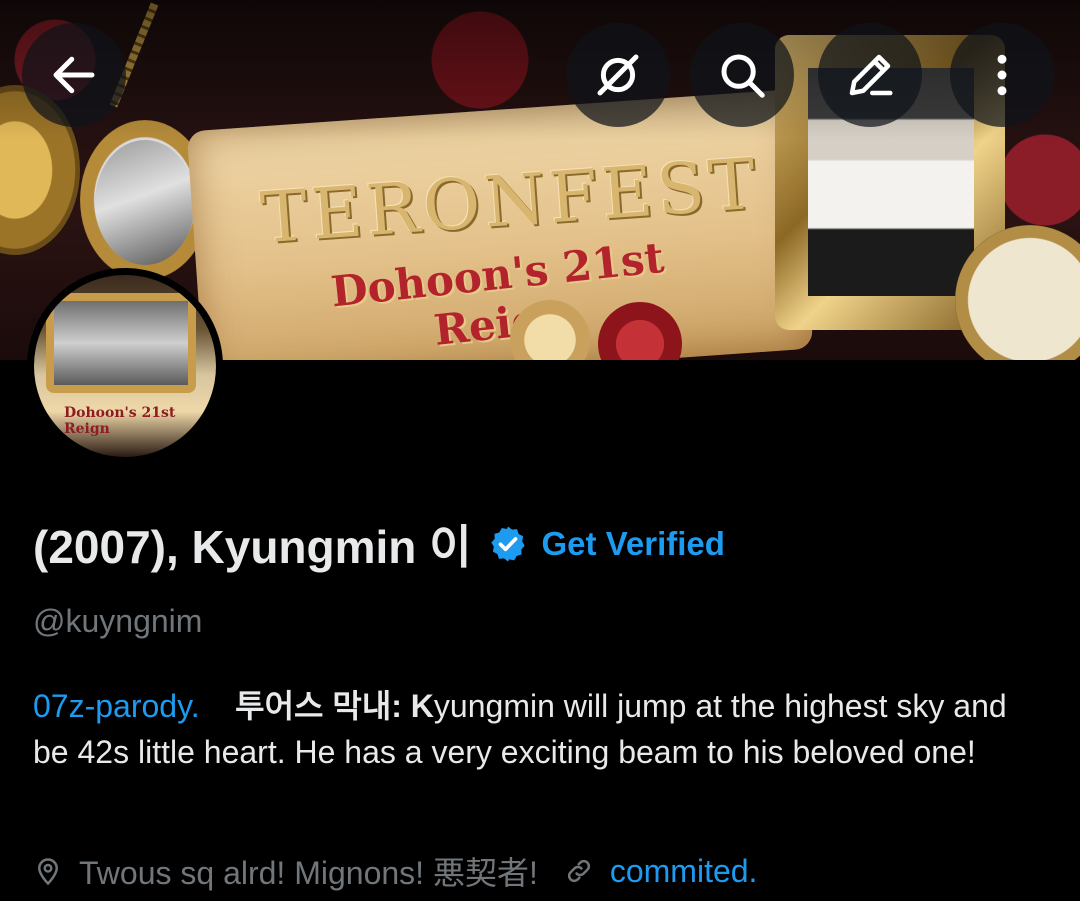 This screenshot has height=901, width=1080. I want to click on verified-badge-icon, so click(508, 544).